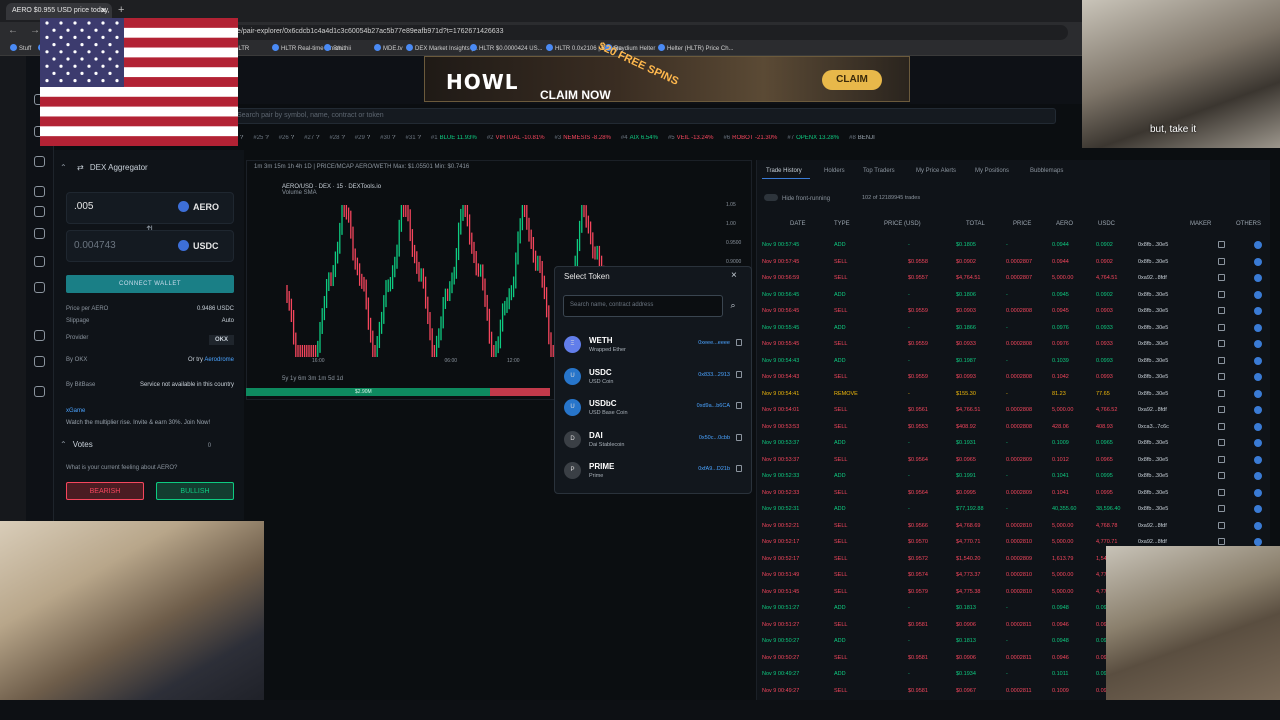 The image size is (1280, 720). Describe the element at coordinates (879, 171) in the screenshot. I see `trades-tab: Top Traders` at that location.